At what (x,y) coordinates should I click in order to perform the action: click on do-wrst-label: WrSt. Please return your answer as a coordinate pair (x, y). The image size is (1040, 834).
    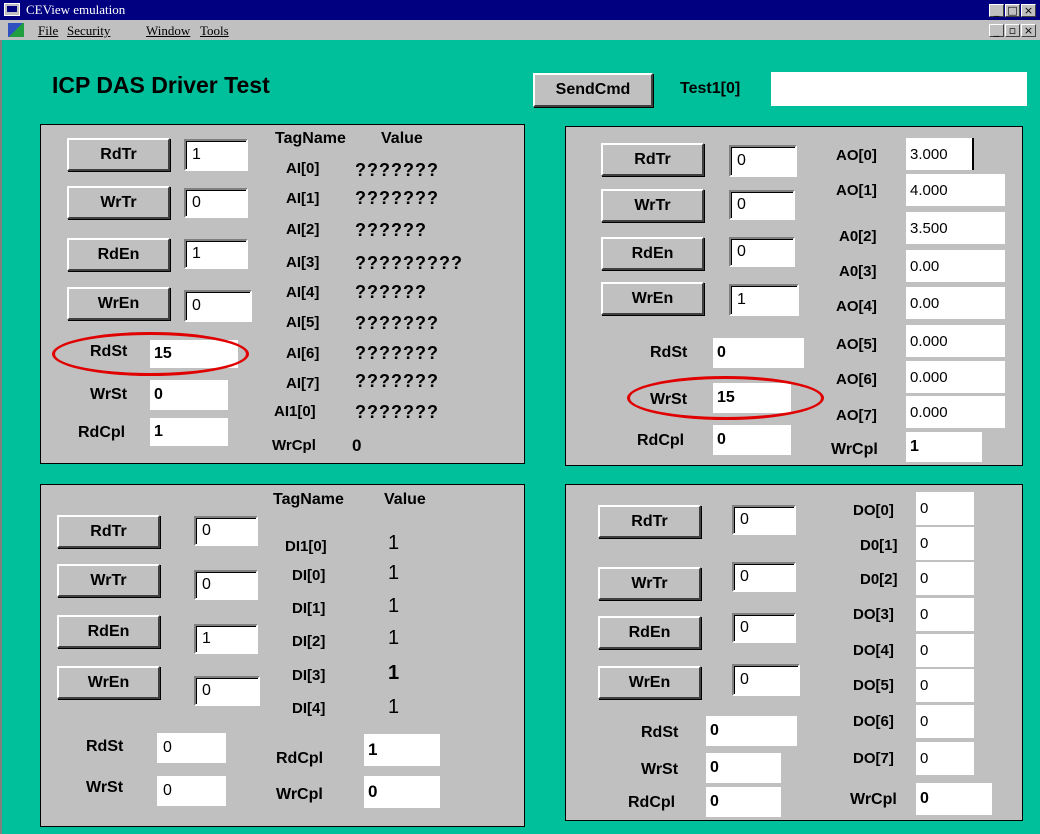
    Looking at the image, I should click on (660, 769).